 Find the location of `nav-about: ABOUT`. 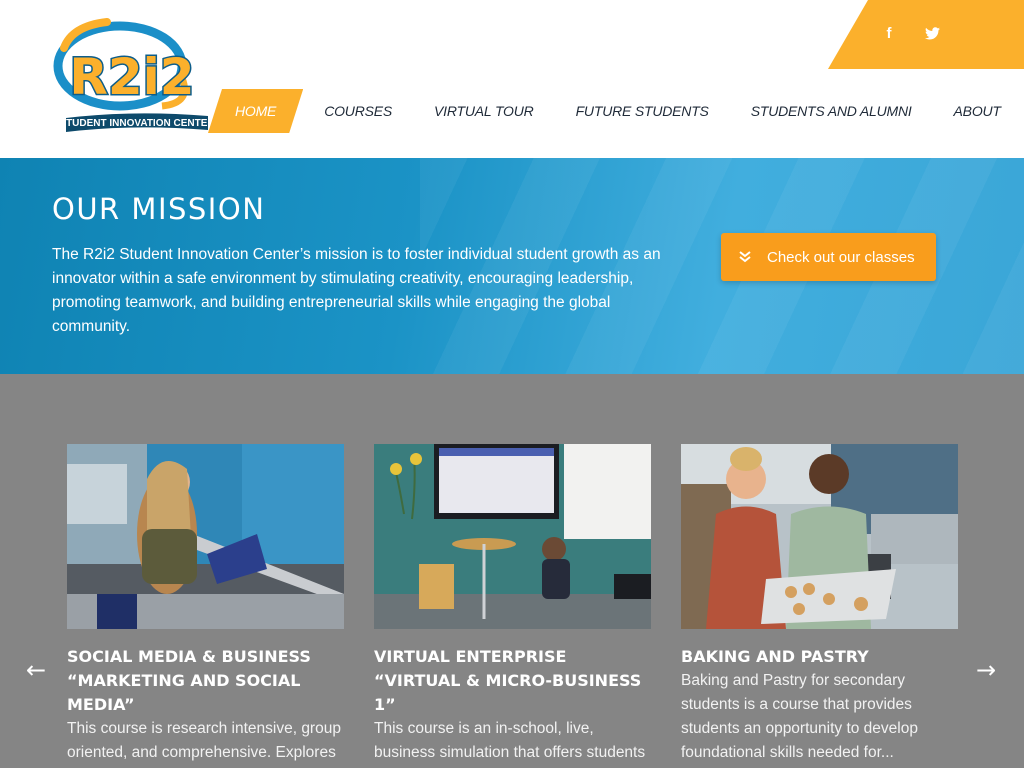

nav-about: ABOUT is located at coordinates (977, 111).